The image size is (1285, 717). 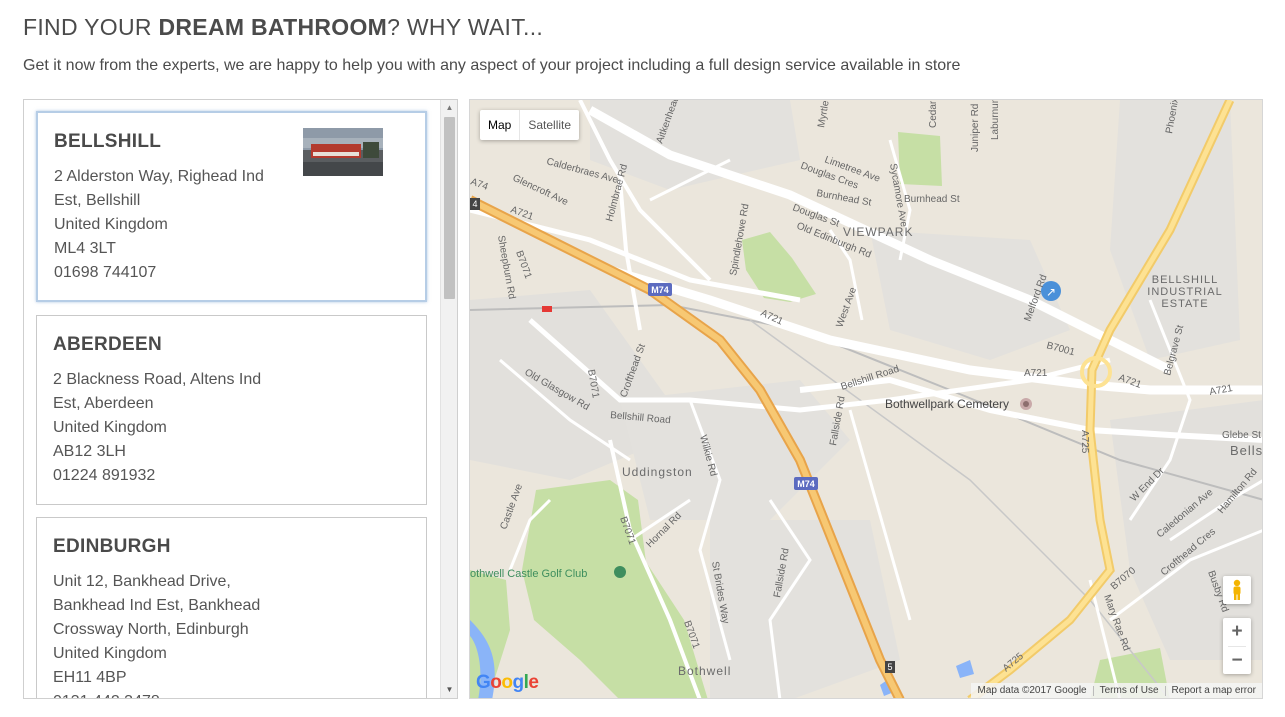 I want to click on map-label: Sheepburn Rd, so click(x=506, y=267).